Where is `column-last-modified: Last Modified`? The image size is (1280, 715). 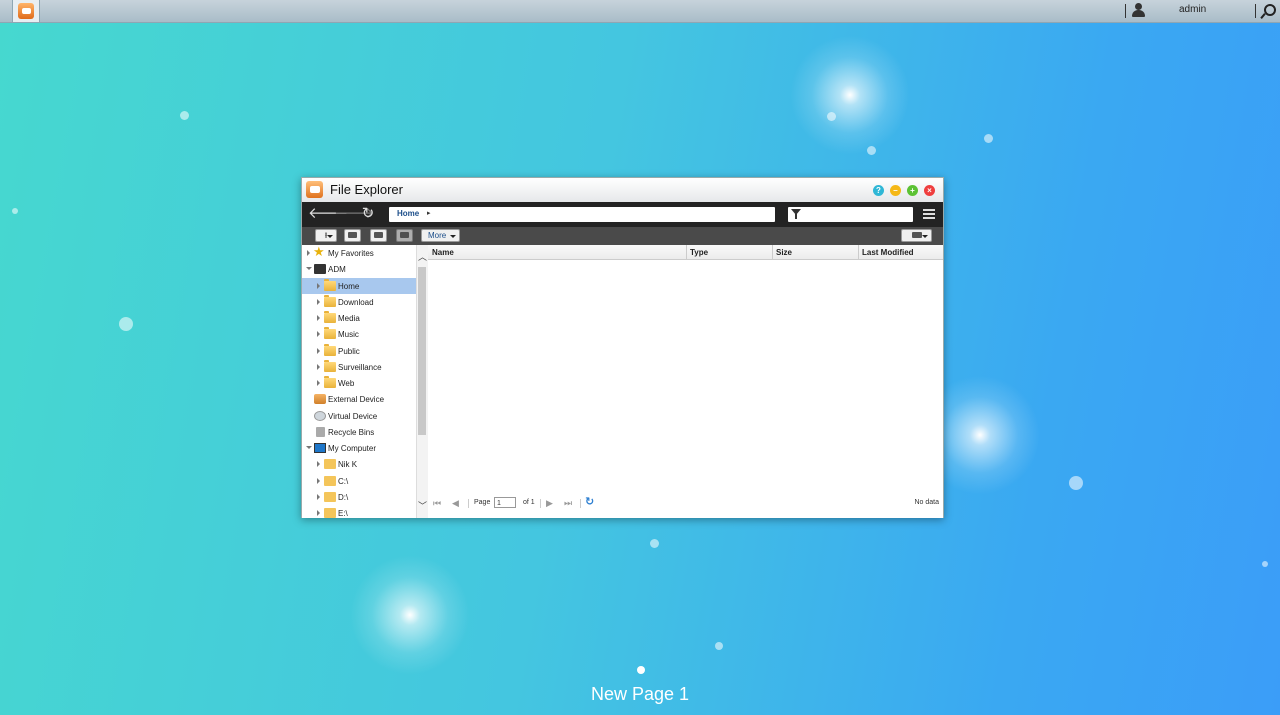 column-last-modified: Last Modified is located at coordinates (888, 252).